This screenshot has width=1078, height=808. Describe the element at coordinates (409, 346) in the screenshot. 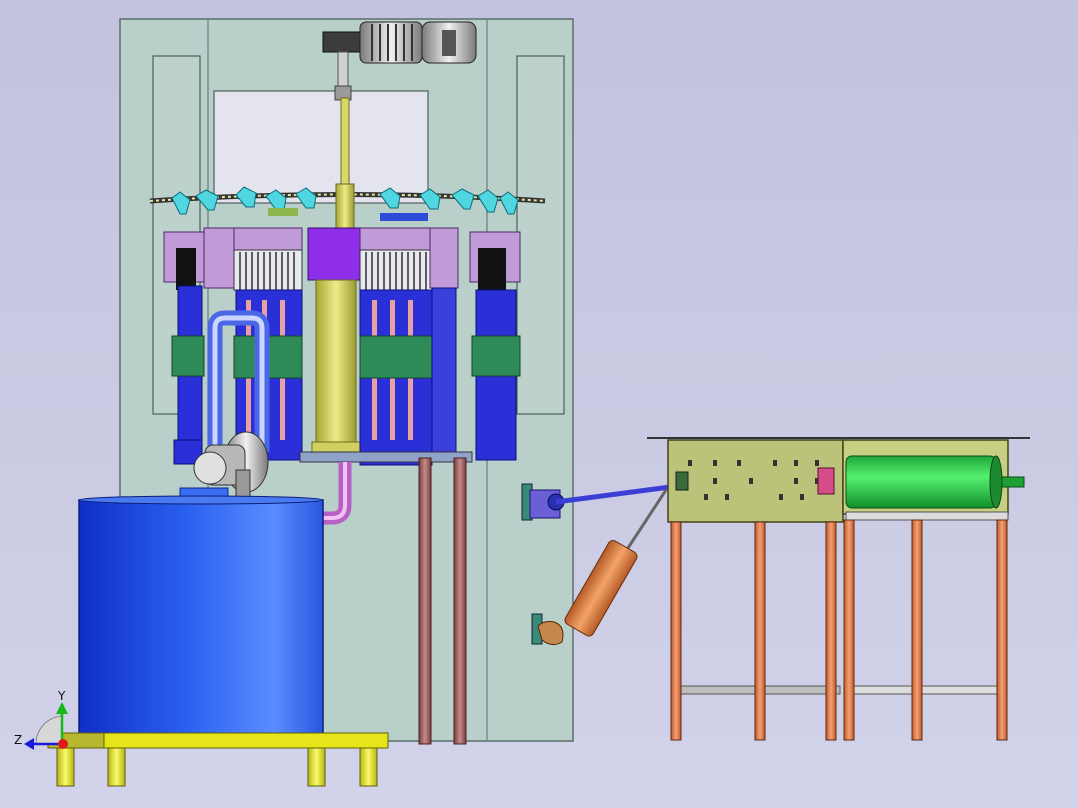

I see `station-right` at that location.